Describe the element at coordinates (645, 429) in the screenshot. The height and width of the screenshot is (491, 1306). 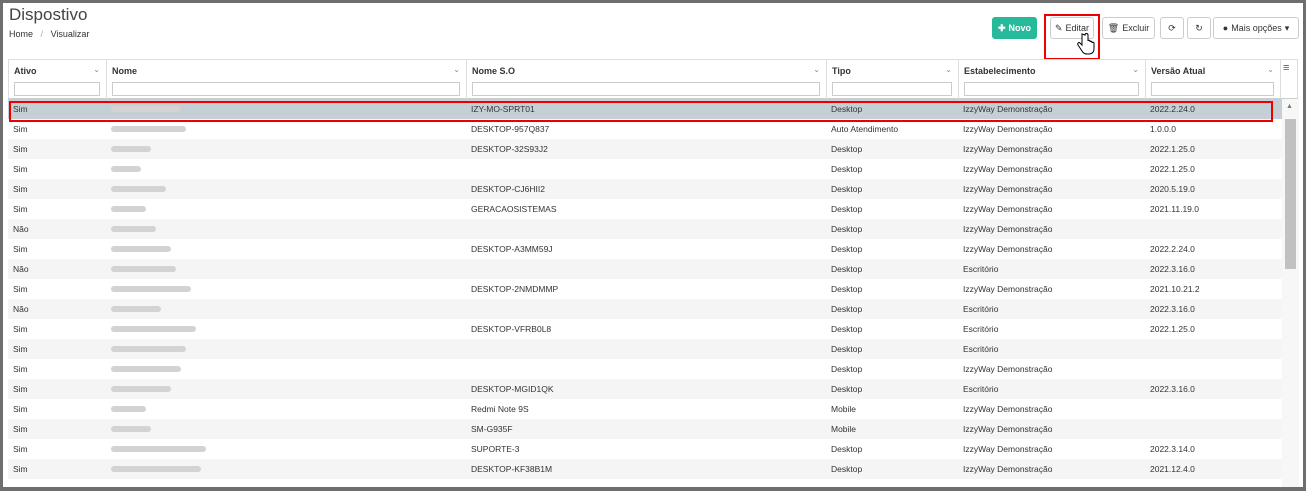
I see `table-row: Sim SM-G935F Mobile IzzyWay Demonstração` at that location.